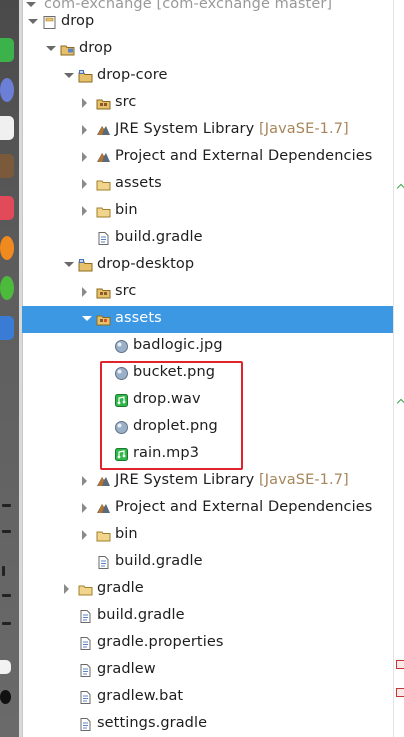  What do you see at coordinates (207, 76) in the screenshot?
I see `tree-row: drop-core` at bounding box center [207, 76].